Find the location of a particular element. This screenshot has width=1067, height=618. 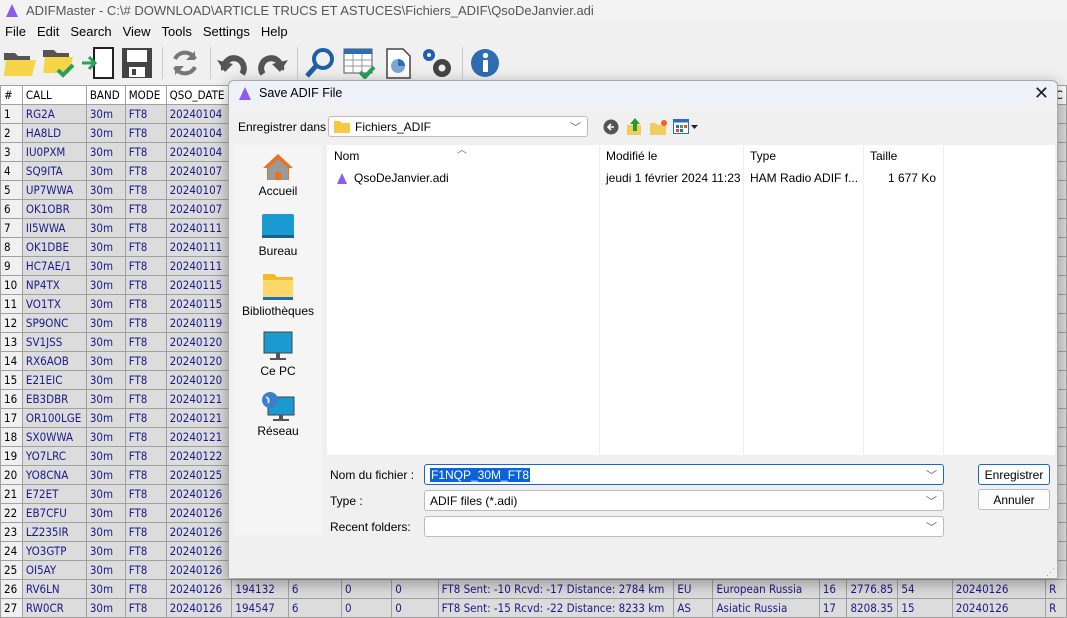

undo-icon is located at coordinates (233, 63).